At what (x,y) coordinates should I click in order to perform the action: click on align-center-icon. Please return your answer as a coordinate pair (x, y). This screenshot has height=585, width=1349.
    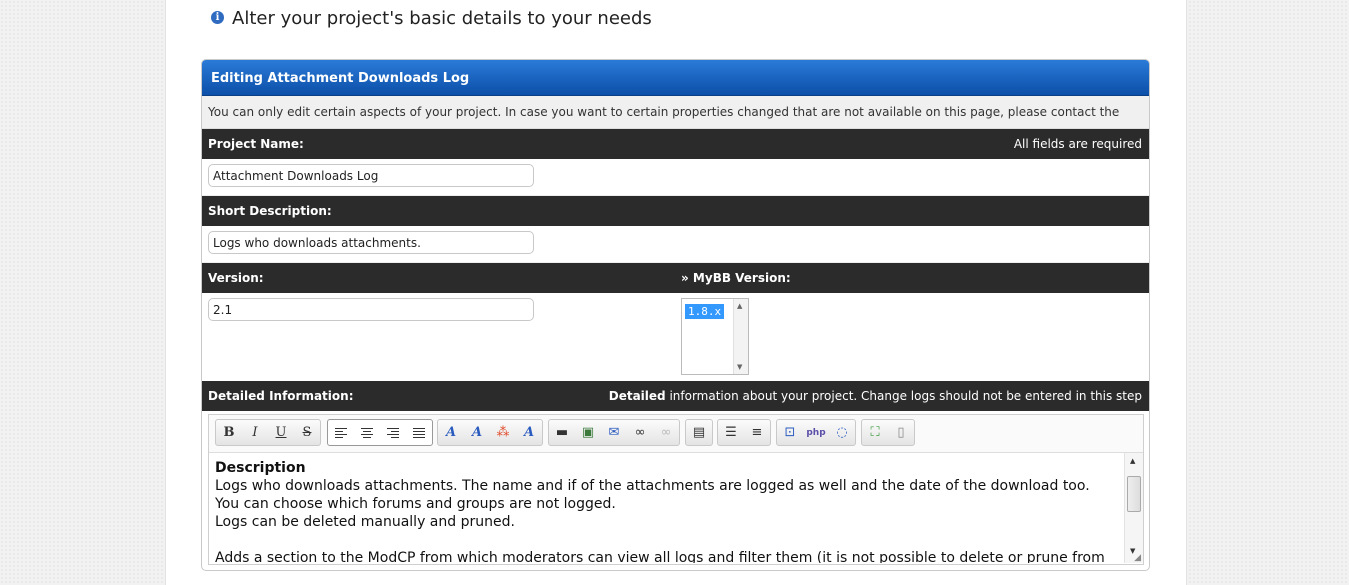
    Looking at the image, I should click on (367, 432).